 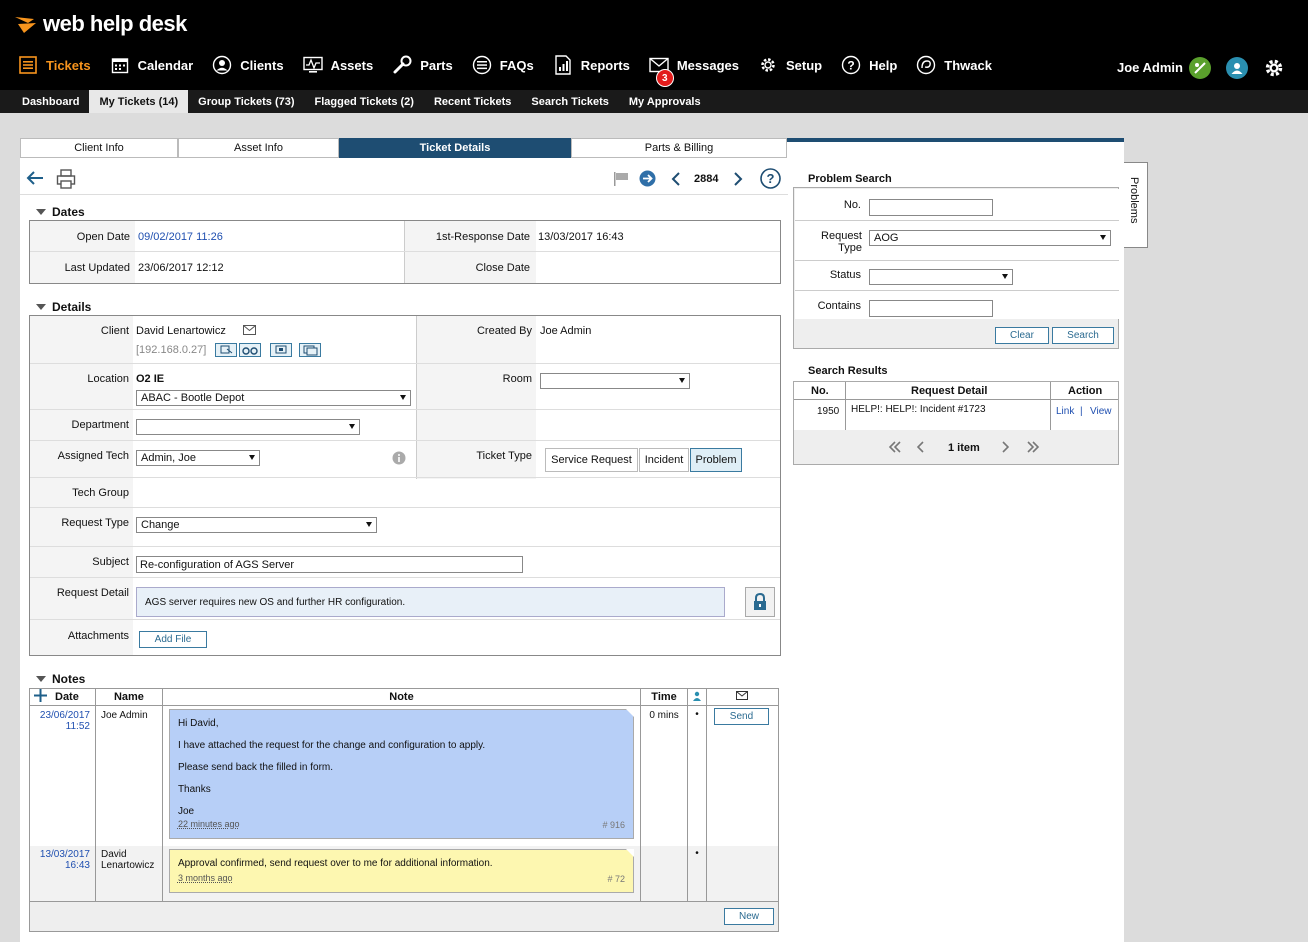 What do you see at coordinates (422, 65) in the screenshot?
I see `nav-parts: Parts` at bounding box center [422, 65].